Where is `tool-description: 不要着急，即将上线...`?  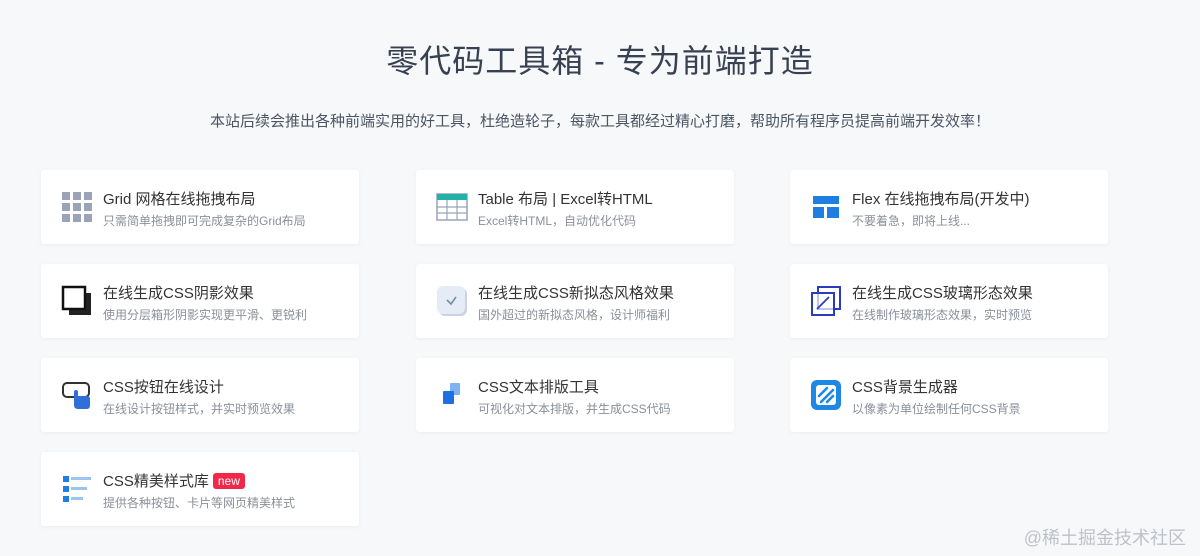 tool-description: 不要着急，即将上线... is located at coordinates (911, 221).